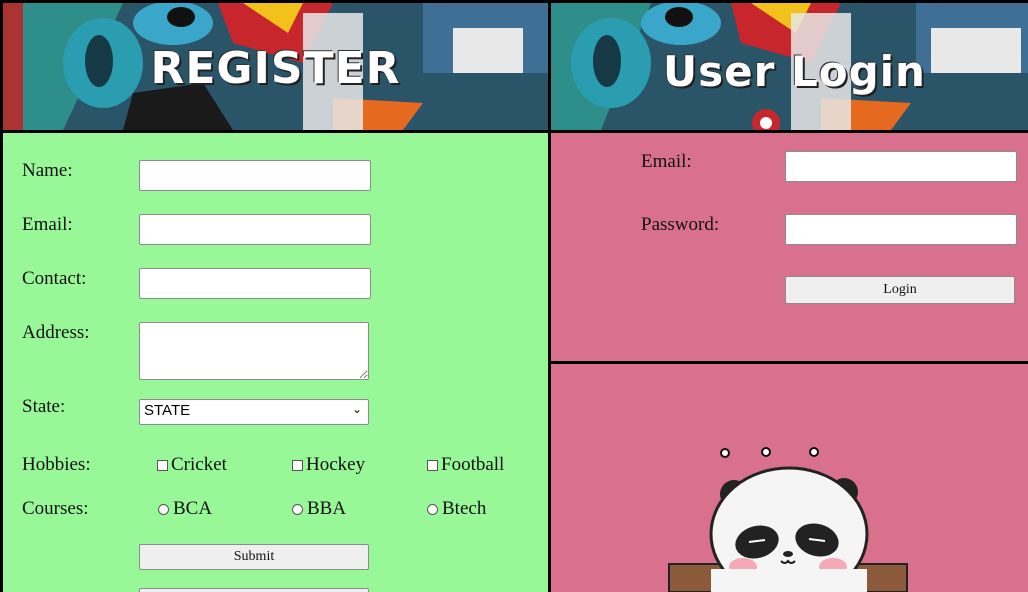 The width and height of the screenshot is (1028, 592). What do you see at coordinates (44, 406) in the screenshot?
I see `state-label: State:` at bounding box center [44, 406].